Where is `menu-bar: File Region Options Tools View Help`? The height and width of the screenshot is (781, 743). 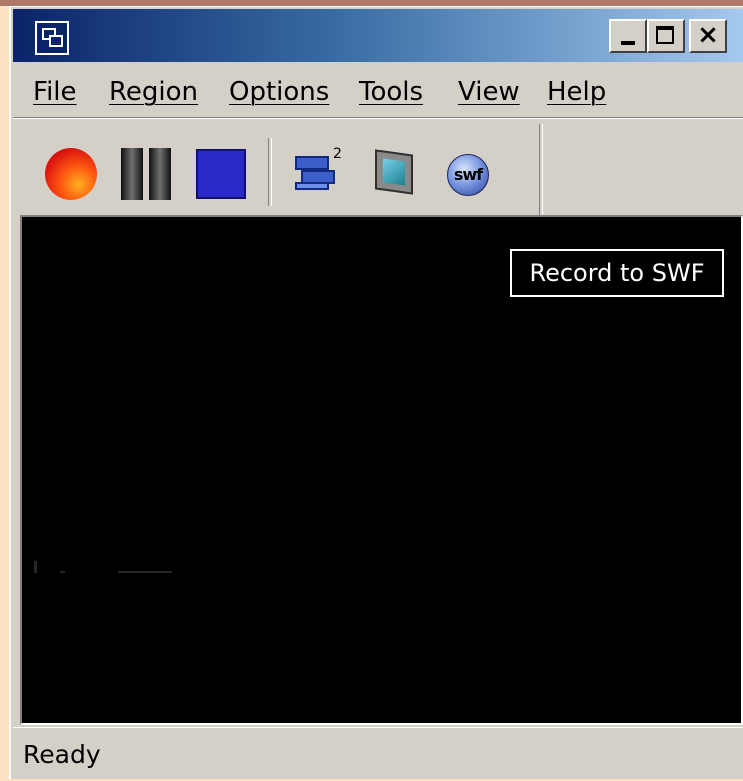
menu-bar: File Region Options Tools View Help is located at coordinates (378, 90).